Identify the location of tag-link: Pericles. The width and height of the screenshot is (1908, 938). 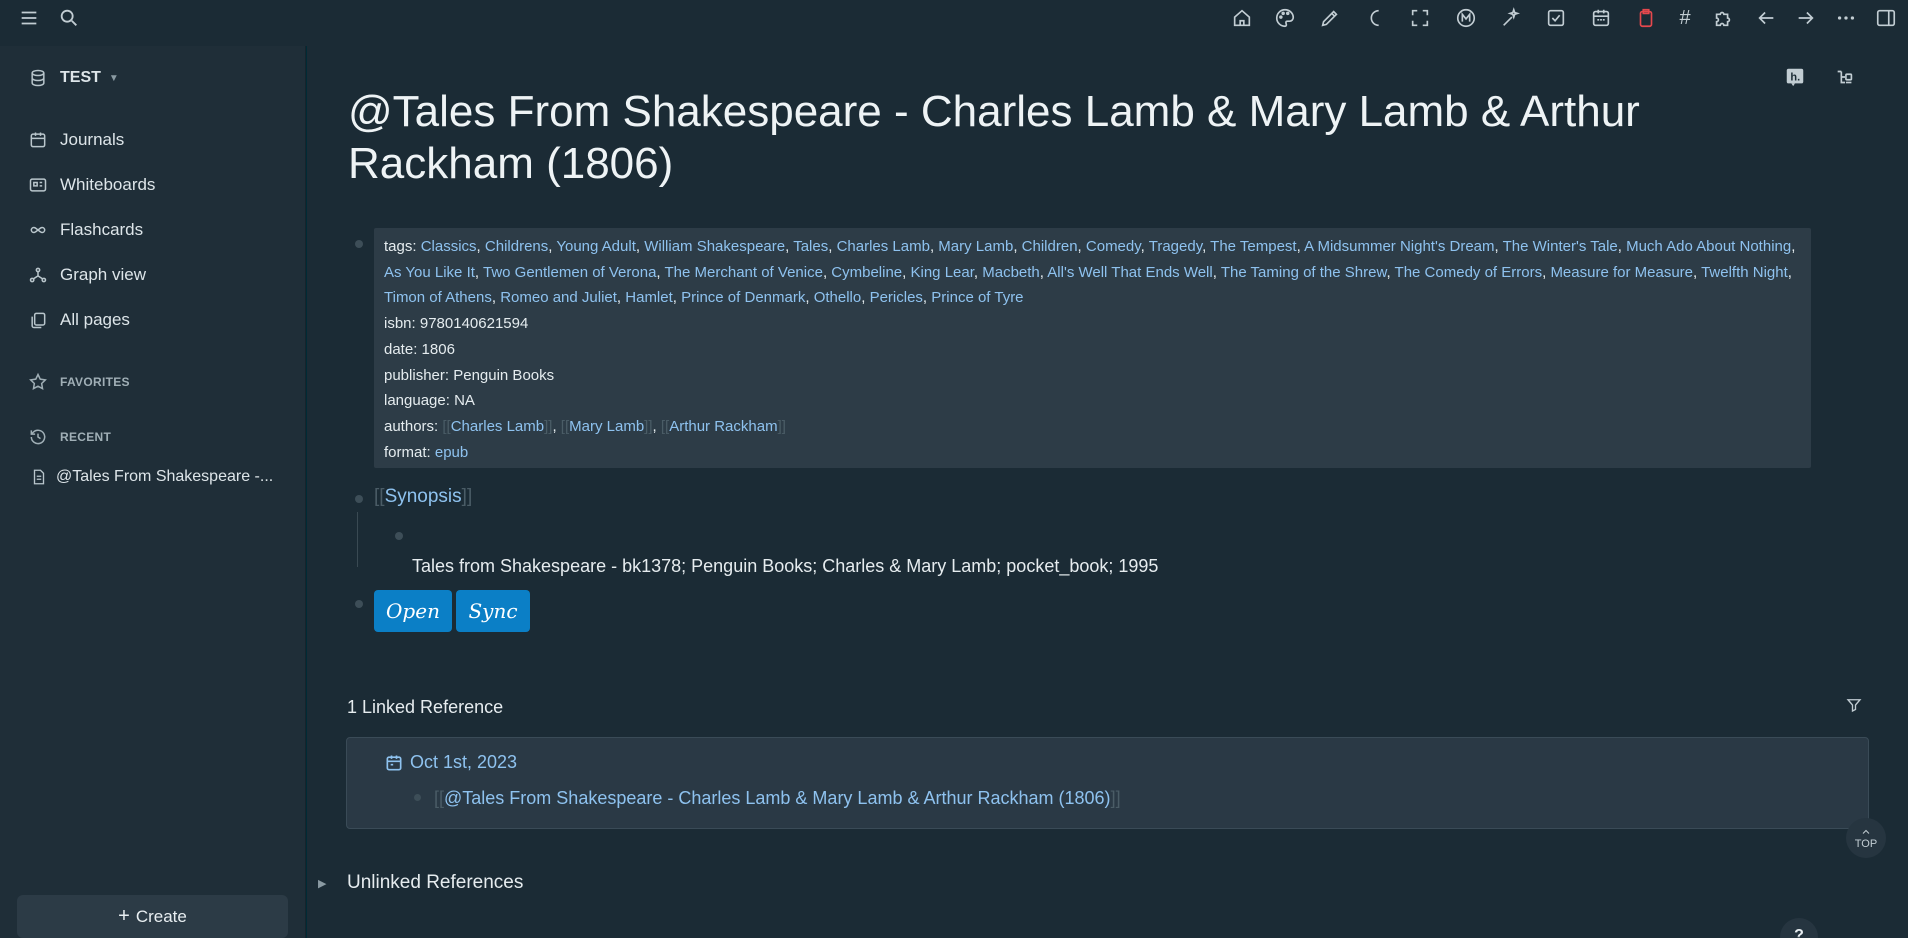
(896, 297).